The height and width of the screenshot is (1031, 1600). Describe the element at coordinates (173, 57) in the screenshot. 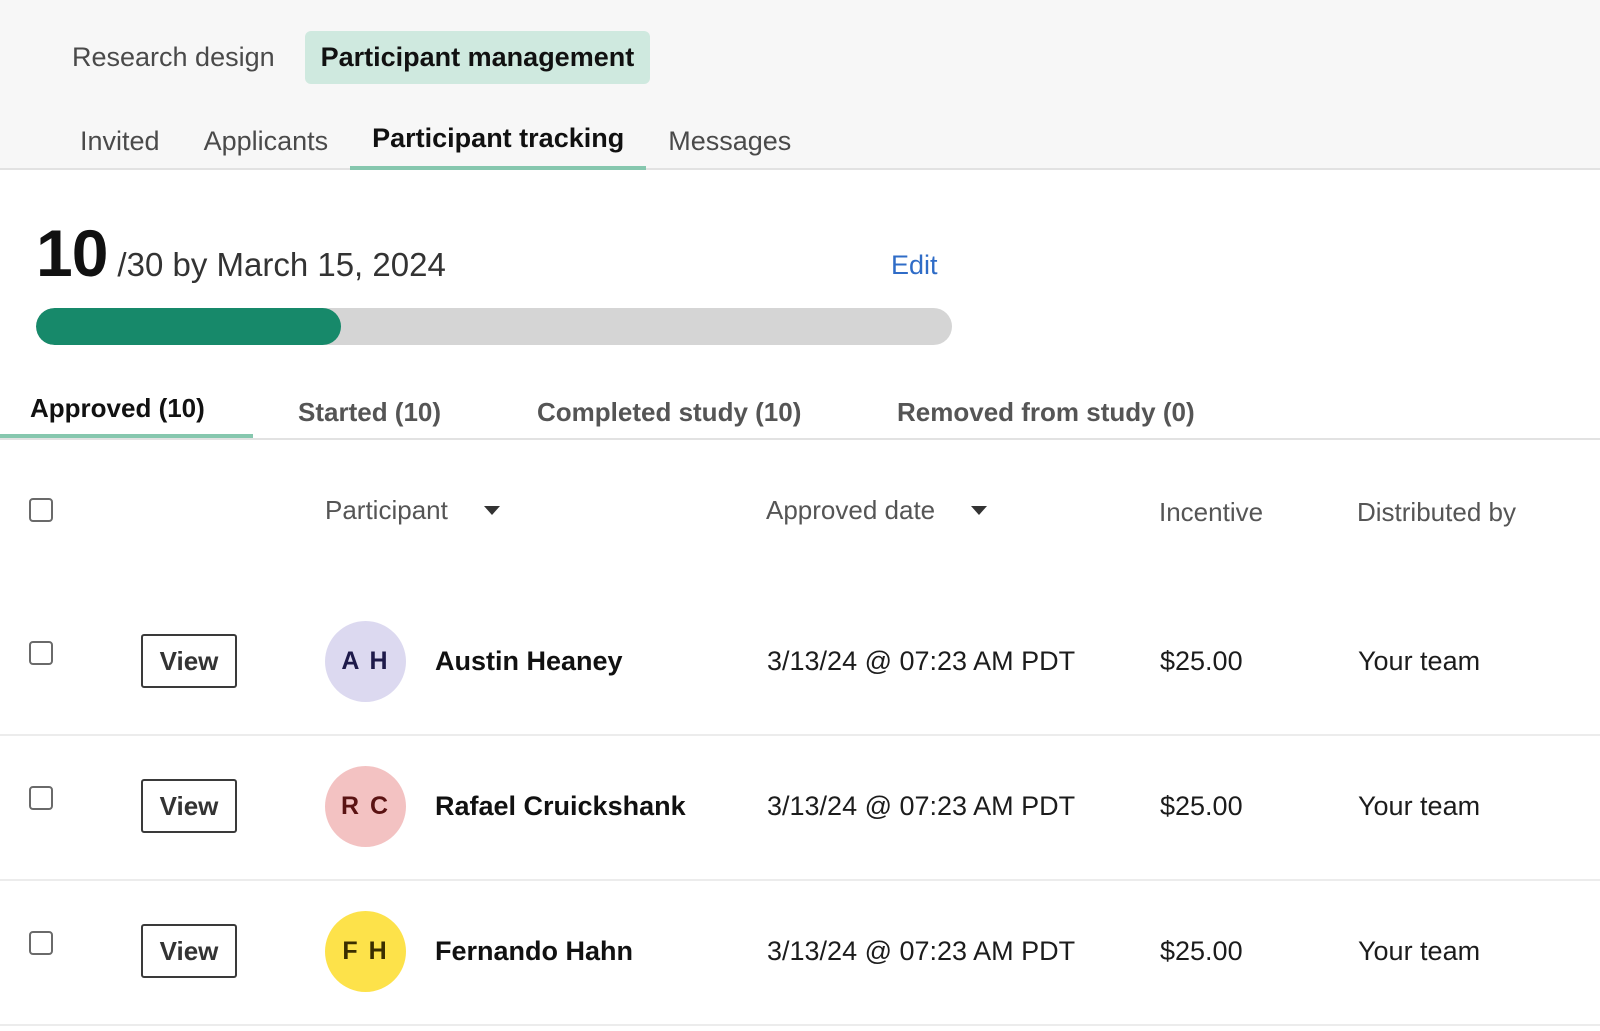

I see `tab-research-design: Research design` at that location.